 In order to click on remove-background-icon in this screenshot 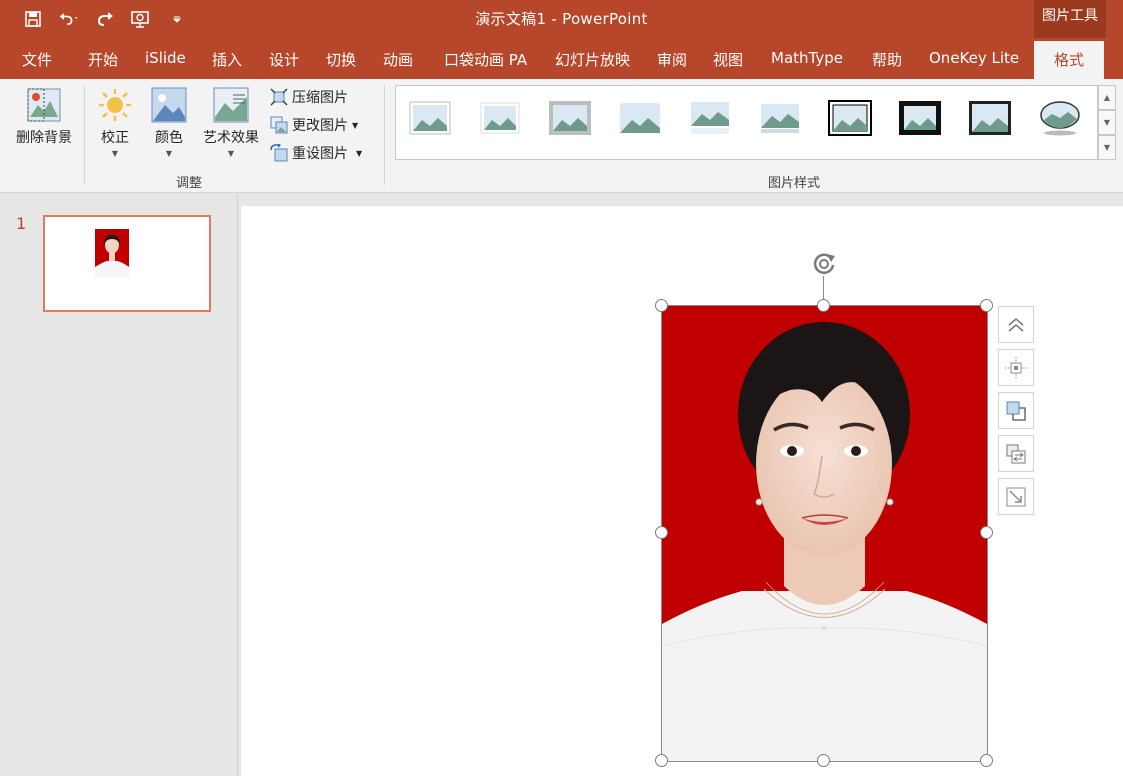, I will do `click(44, 105)`.